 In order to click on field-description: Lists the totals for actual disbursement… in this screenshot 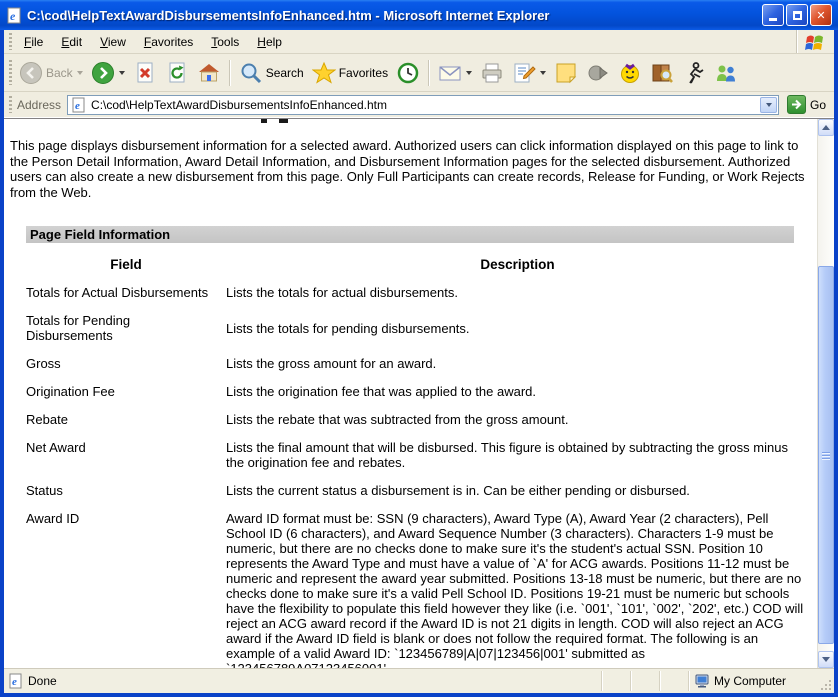, I will do `click(342, 292)`.